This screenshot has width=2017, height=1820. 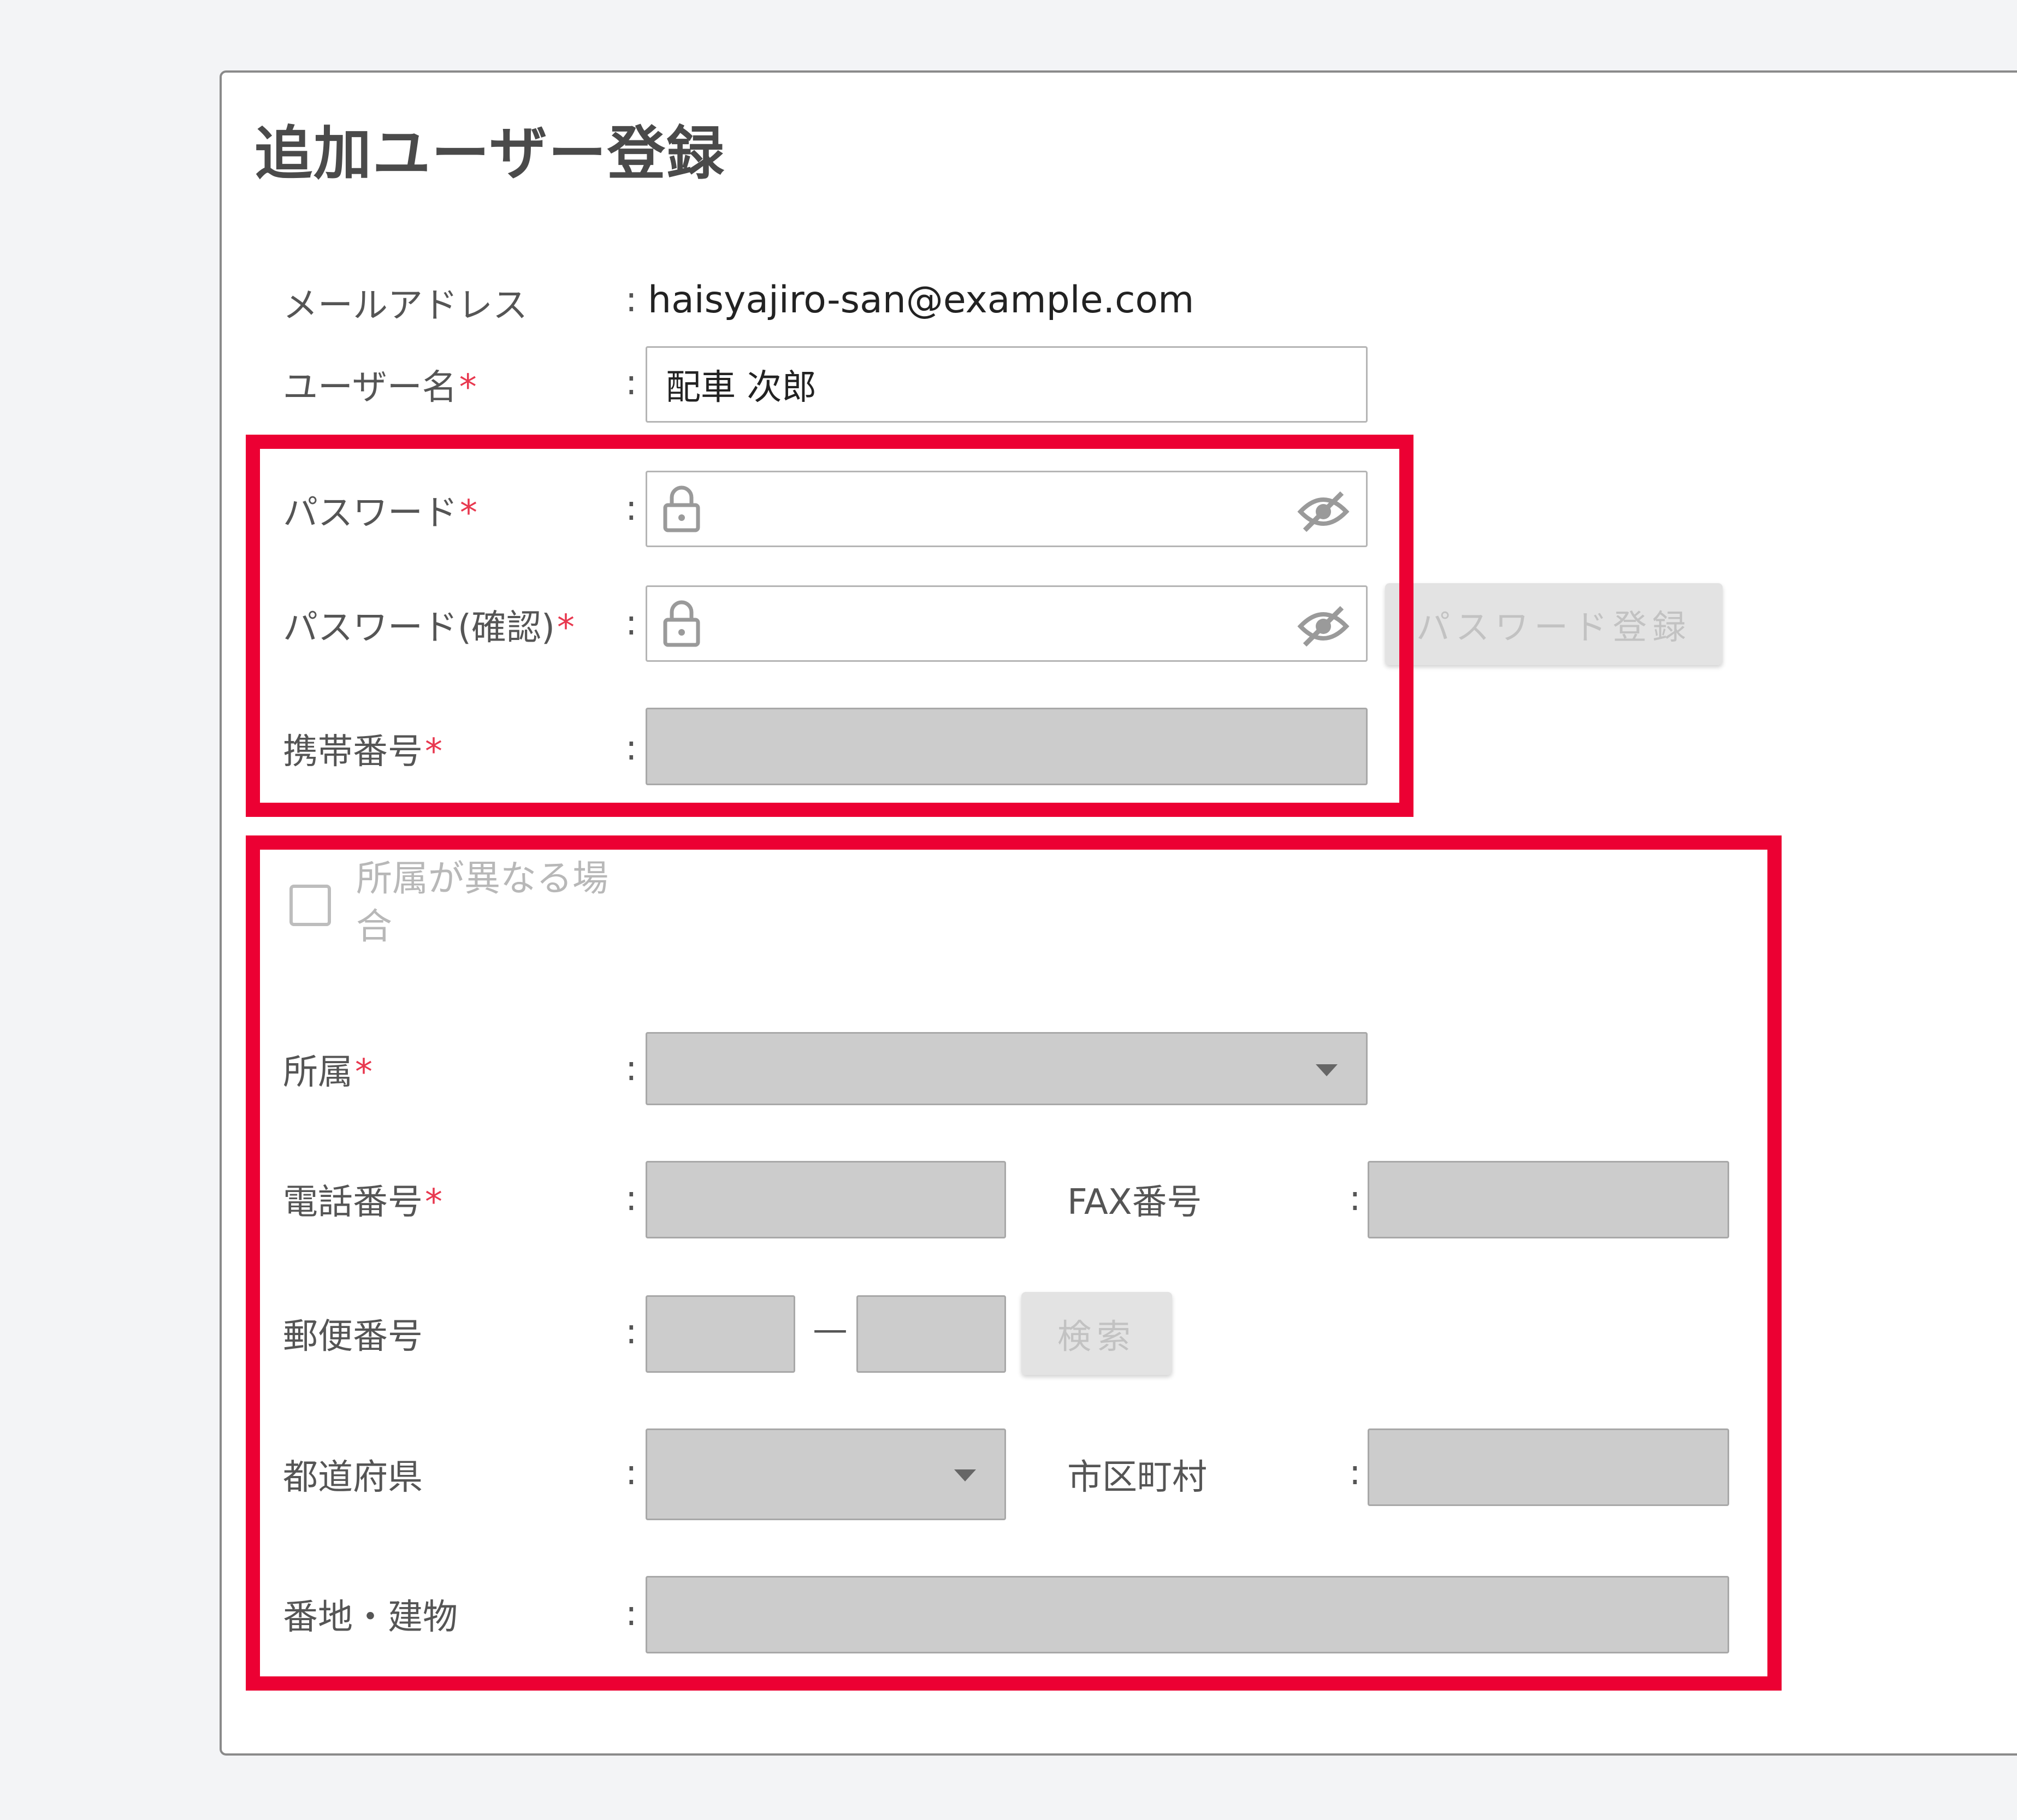 I want to click on required-mark: *, so click(x=468, y=387).